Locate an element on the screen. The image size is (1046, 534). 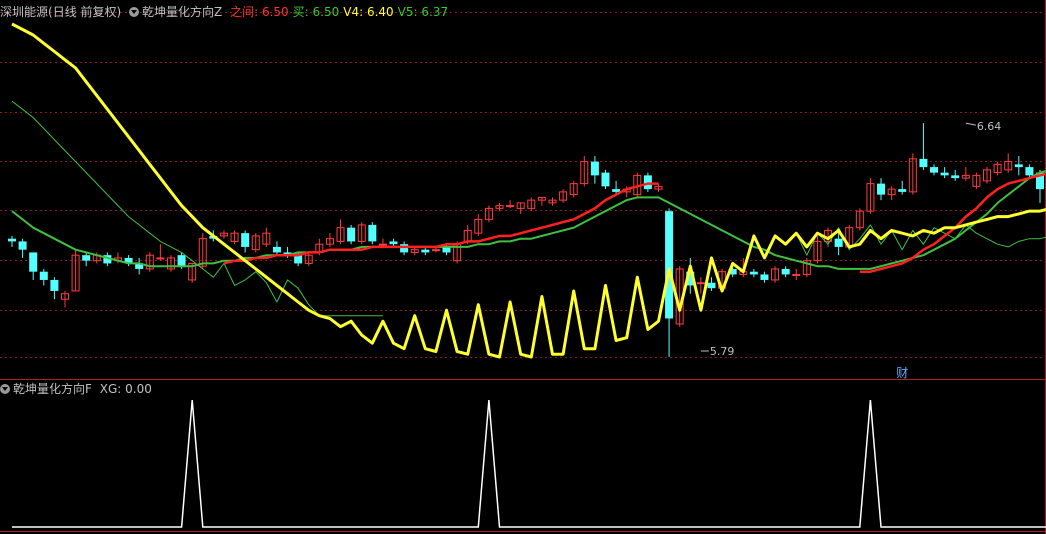
sub-value-0: XG: 0.00 is located at coordinates (126, 389).